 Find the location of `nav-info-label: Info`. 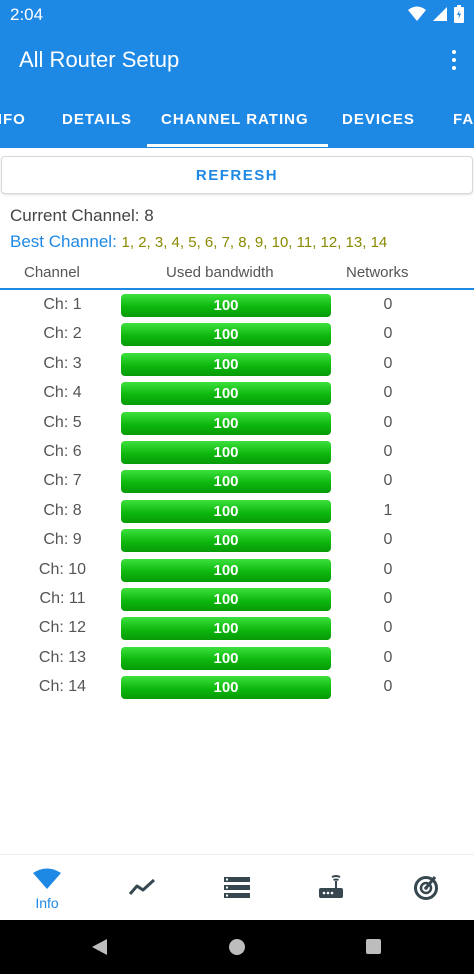

nav-info-label: Info is located at coordinates (47, 903).